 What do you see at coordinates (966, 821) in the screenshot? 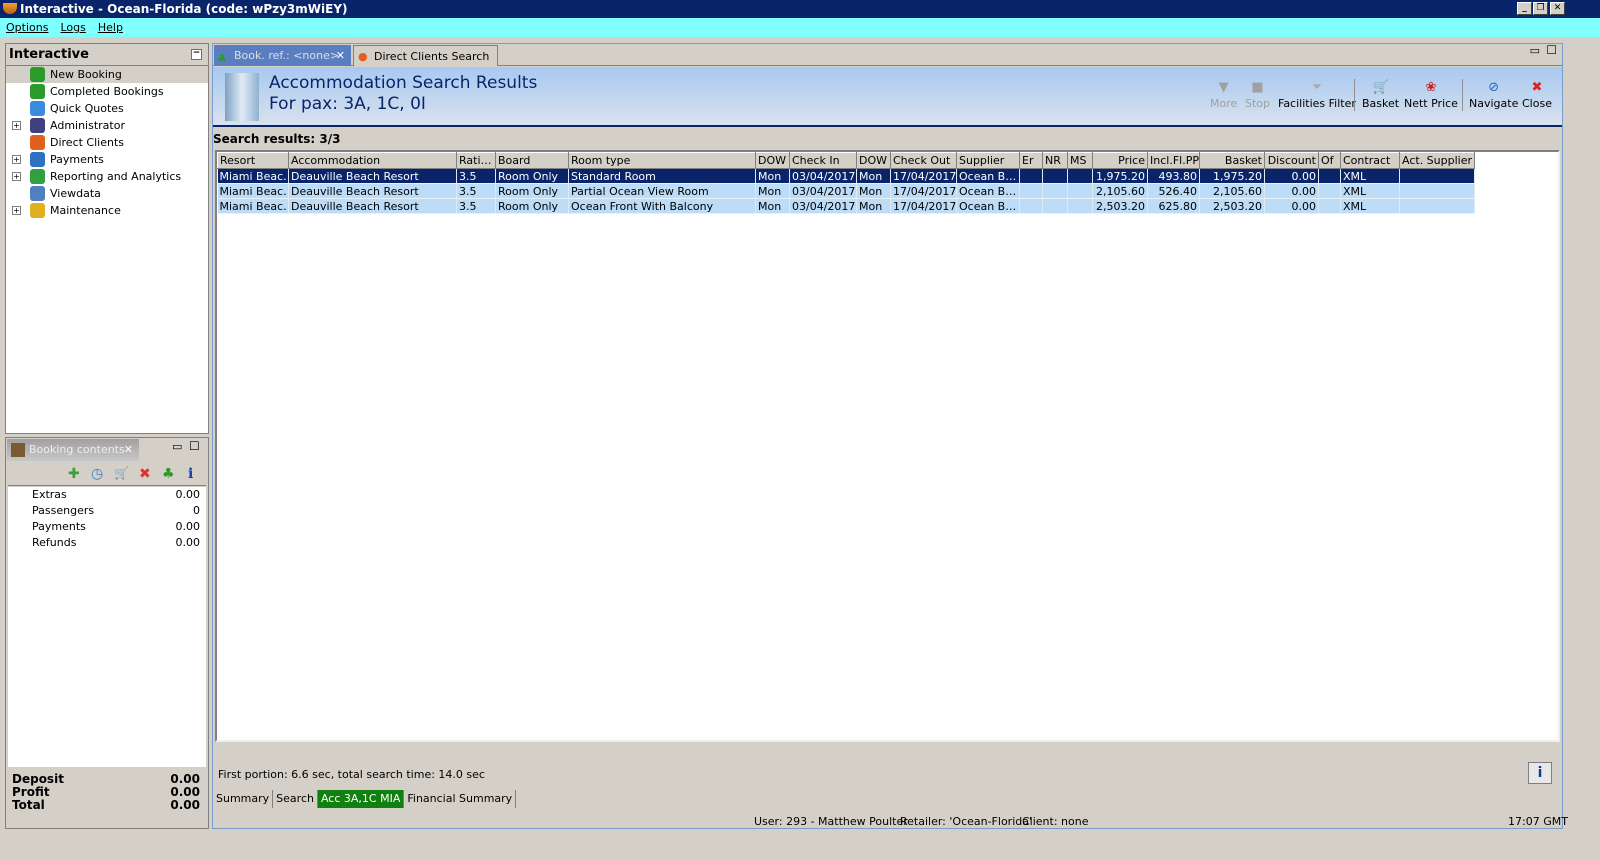
I see `status-retailer: Retailer: 'Ocean-Florida'` at bounding box center [966, 821].